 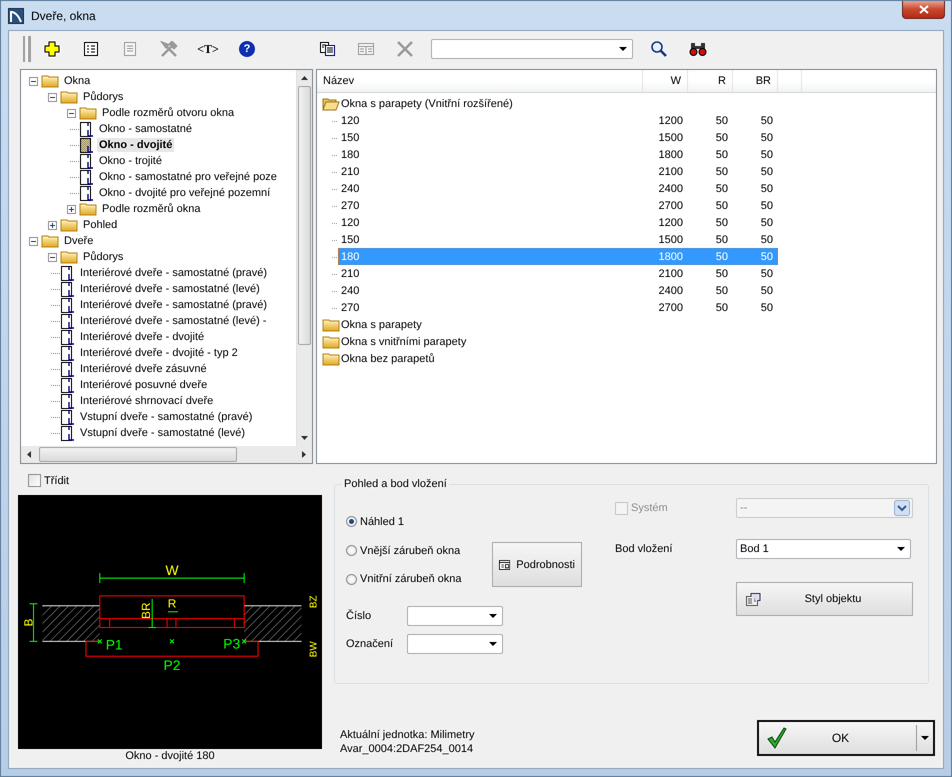 What do you see at coordinates (188, 177) in the screenshot?
I see `tree-item: Okno - samostatné pro veřejné poze` at bounding box center [188, 177].